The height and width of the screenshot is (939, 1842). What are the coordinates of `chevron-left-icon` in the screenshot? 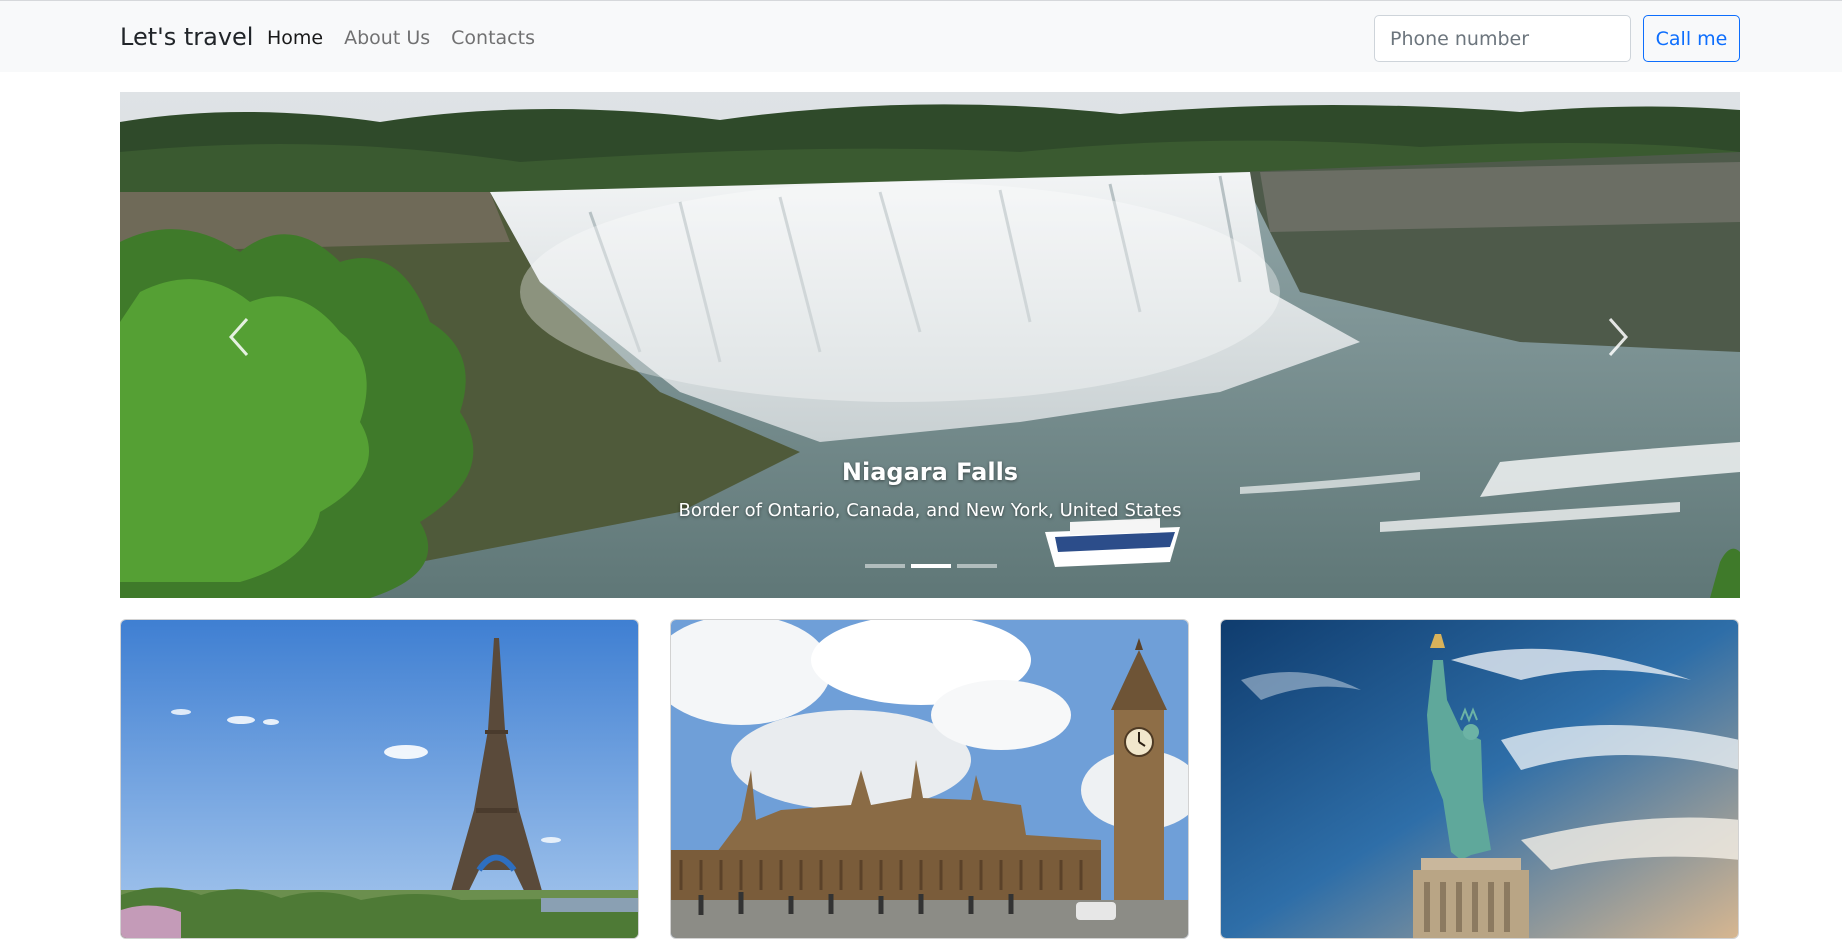 It's located at (238, 337).